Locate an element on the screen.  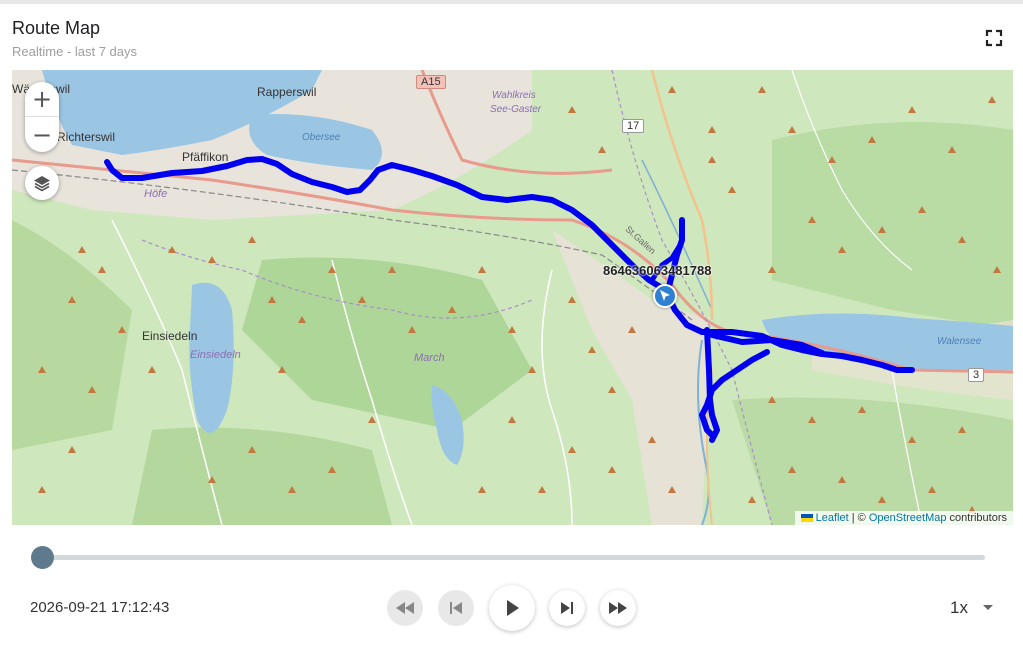
road-shield-a15: A15 is located at coordinates (431, 82).